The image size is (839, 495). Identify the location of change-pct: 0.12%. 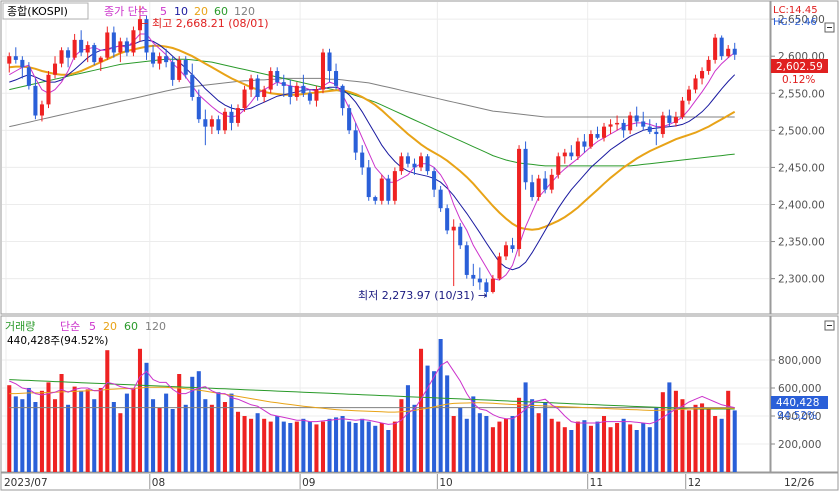
(798, 80).